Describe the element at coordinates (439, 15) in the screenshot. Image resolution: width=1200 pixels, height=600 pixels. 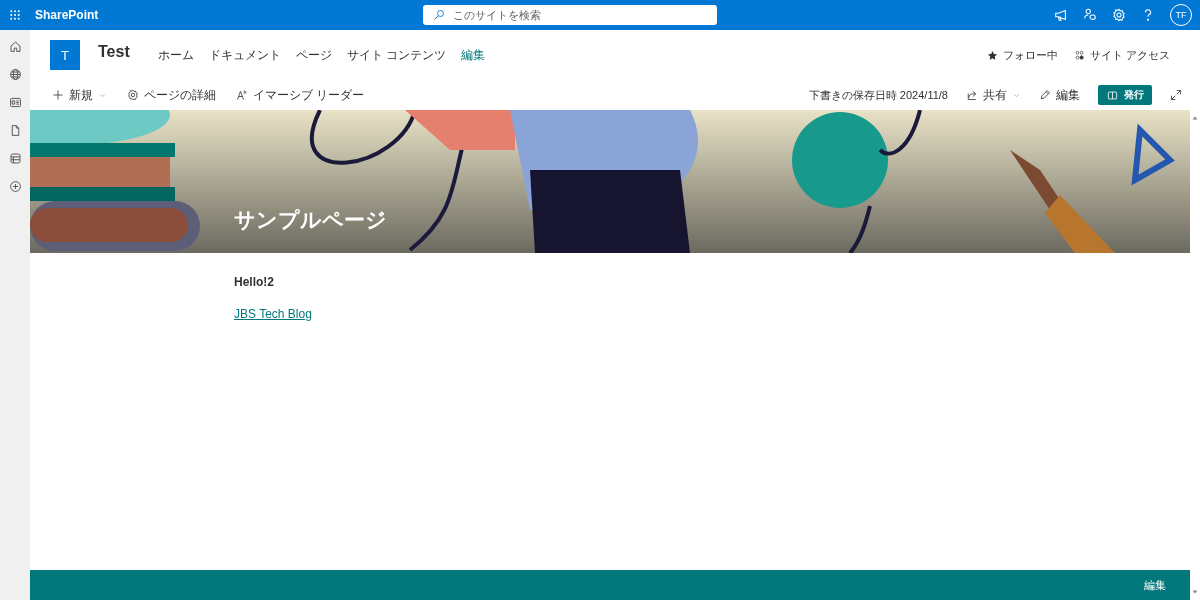
I see `search-icon` at that location.